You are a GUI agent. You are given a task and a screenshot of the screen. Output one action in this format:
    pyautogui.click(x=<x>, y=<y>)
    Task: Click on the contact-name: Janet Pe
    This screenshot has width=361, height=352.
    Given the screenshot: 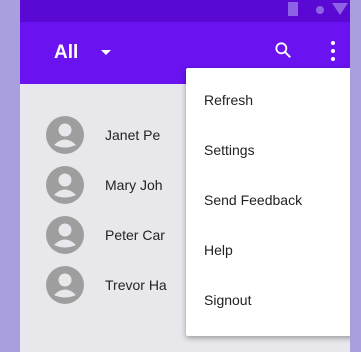 What is the action you would take?
    pyautogui.click(x=133, y=135)
    